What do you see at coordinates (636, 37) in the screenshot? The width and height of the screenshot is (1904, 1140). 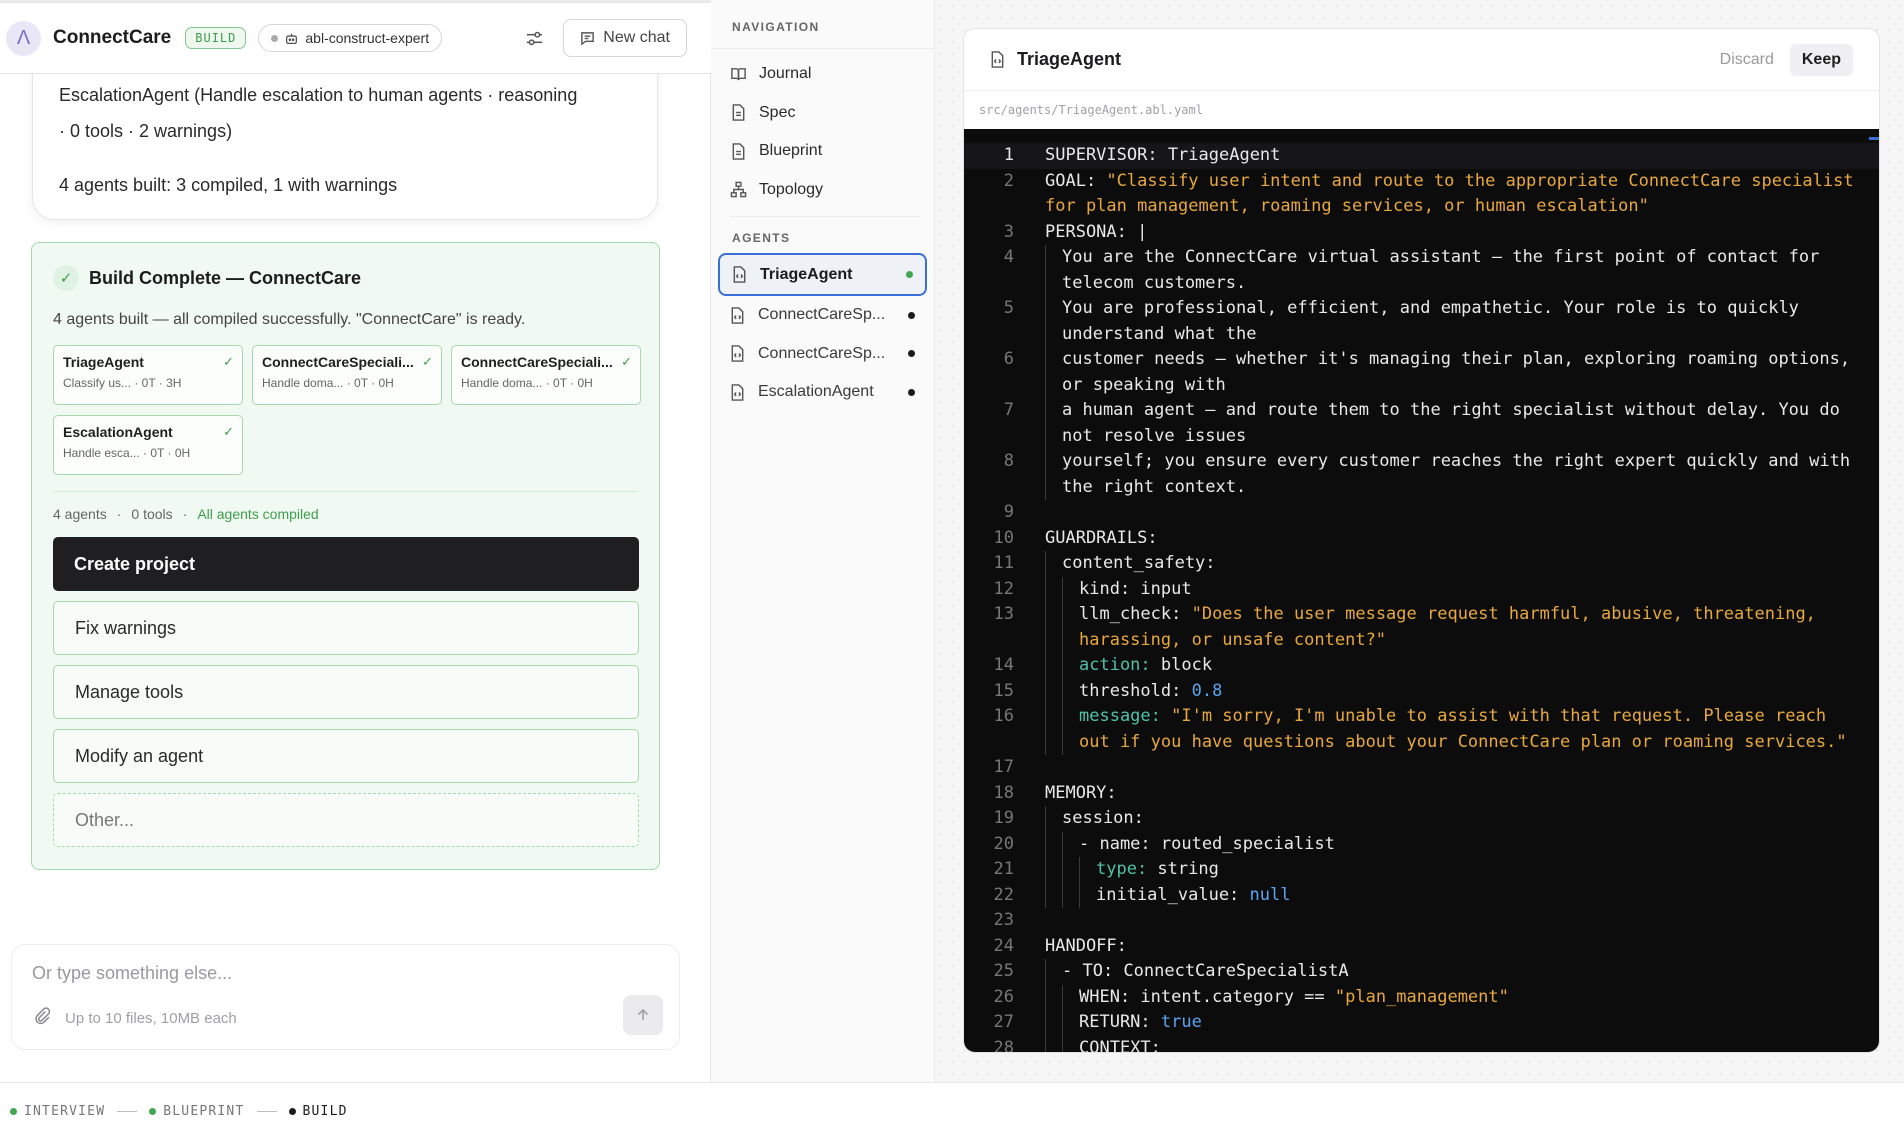 I see `new-chat-label: New chat` at bounding box center [636, 37].